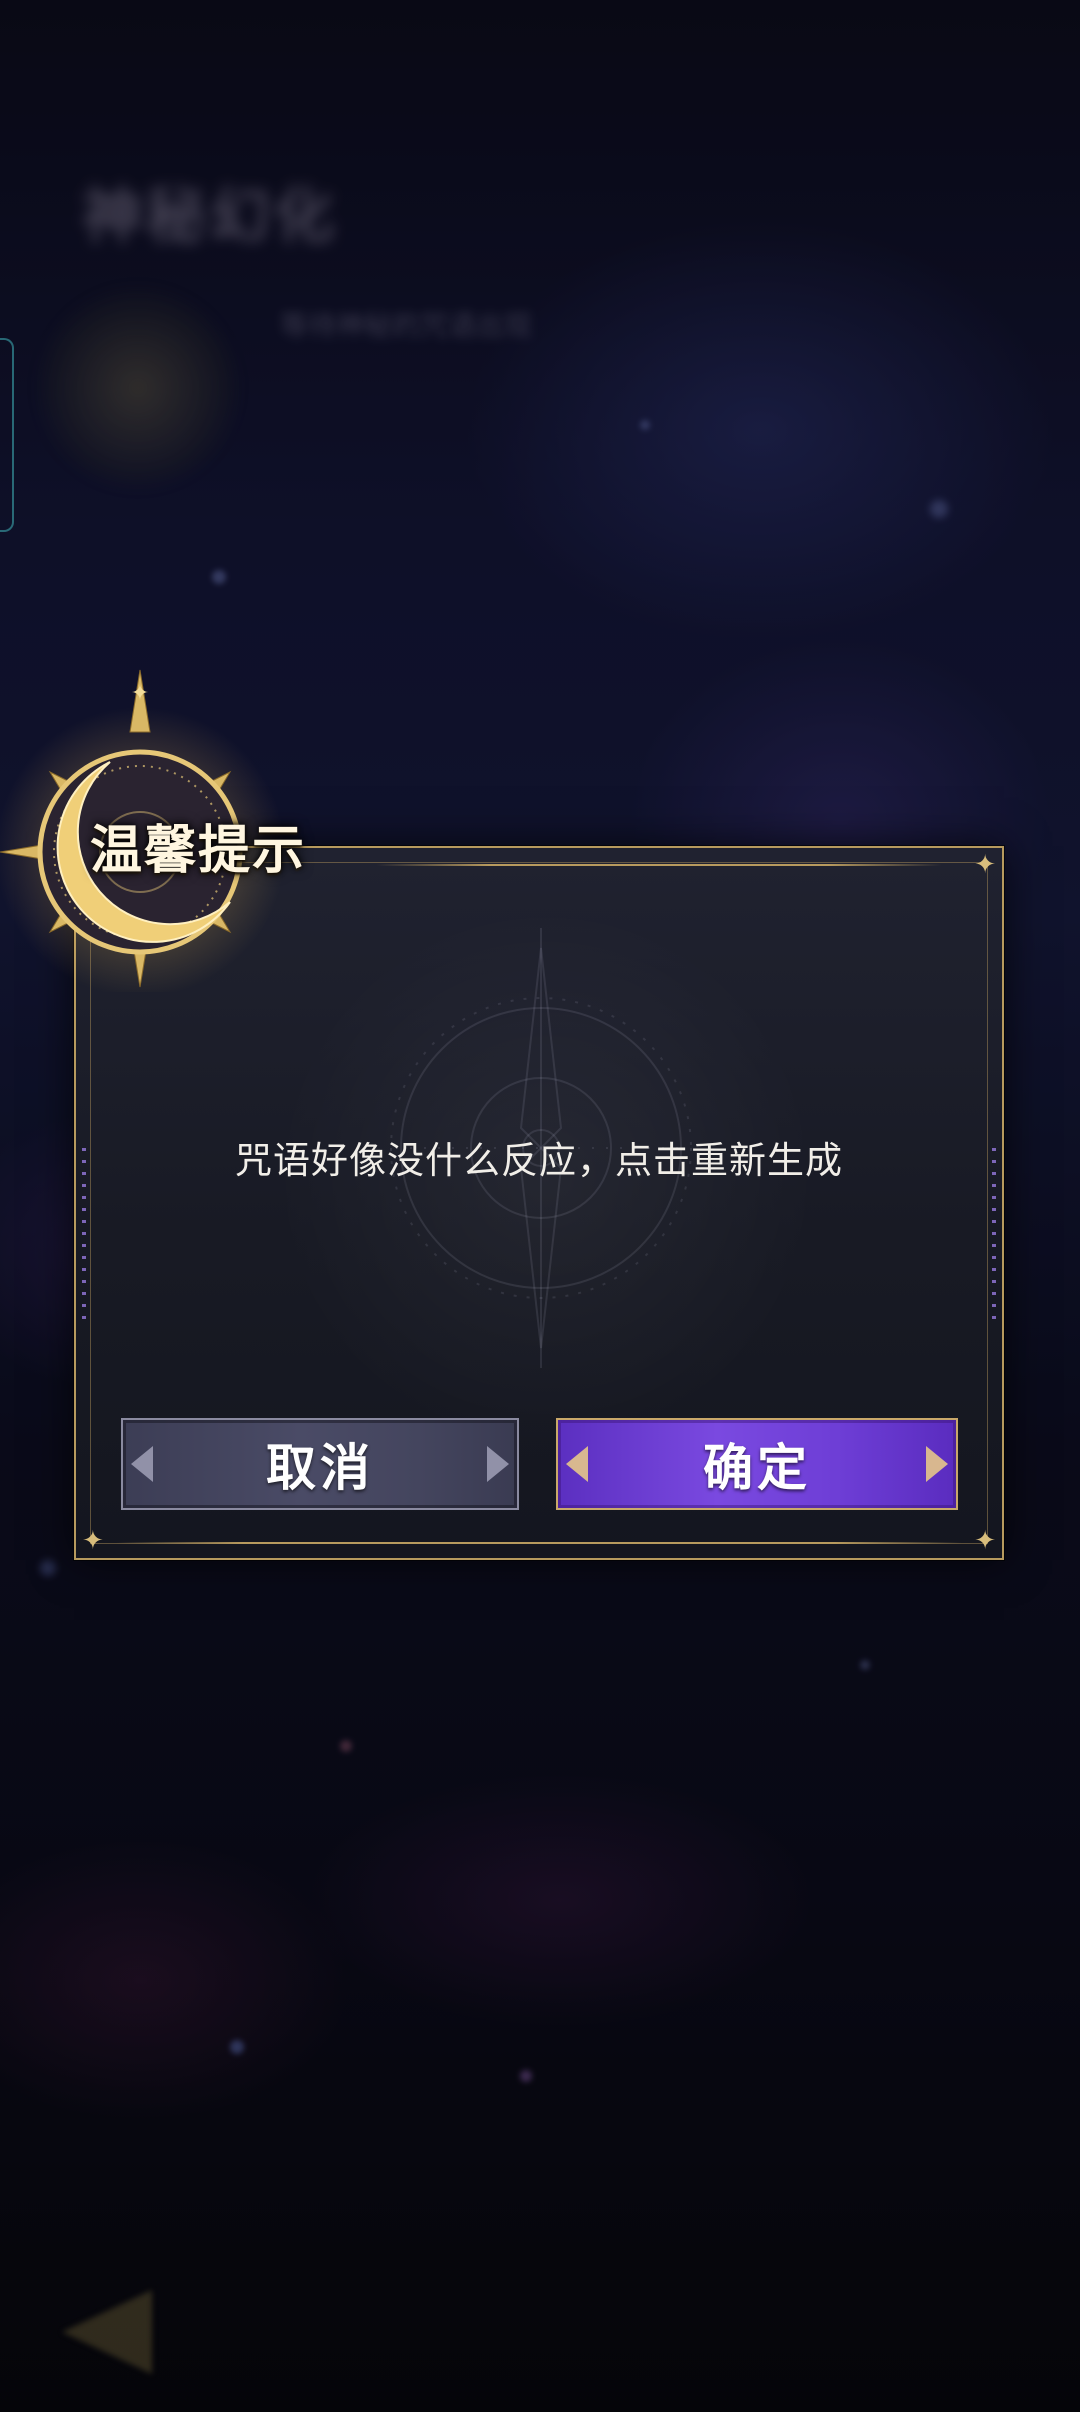 The height and width of the screenshot is (2412, 1080). What do you see at coordinates (198, 850) in the screenshot?
I see `dialog-title: 温馨提示` at bounding box center [198, 850].